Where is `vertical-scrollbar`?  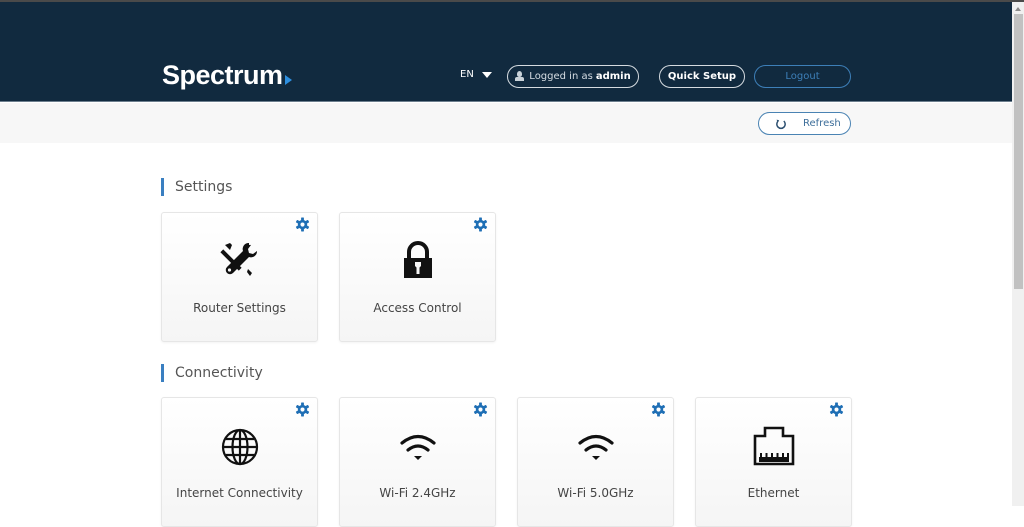 vertical-scrollbar is located at coordinates (1018, 254).